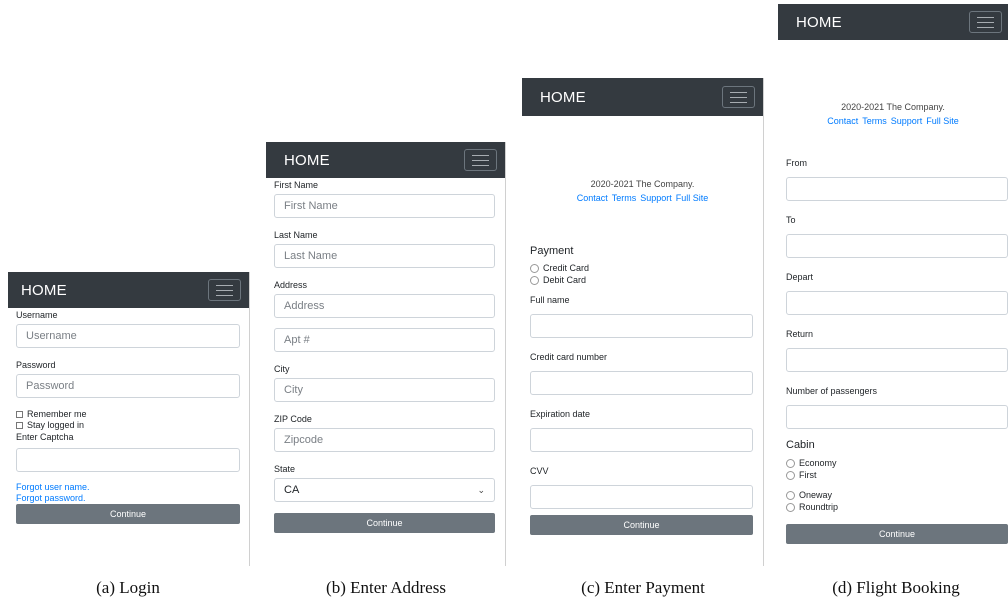 Image resolution: width=1008 pixels, height=604 pixels. Describe the element at coordinates (569, 357) in the screenshot. I see `card-number-label: Credit card number` at that location.